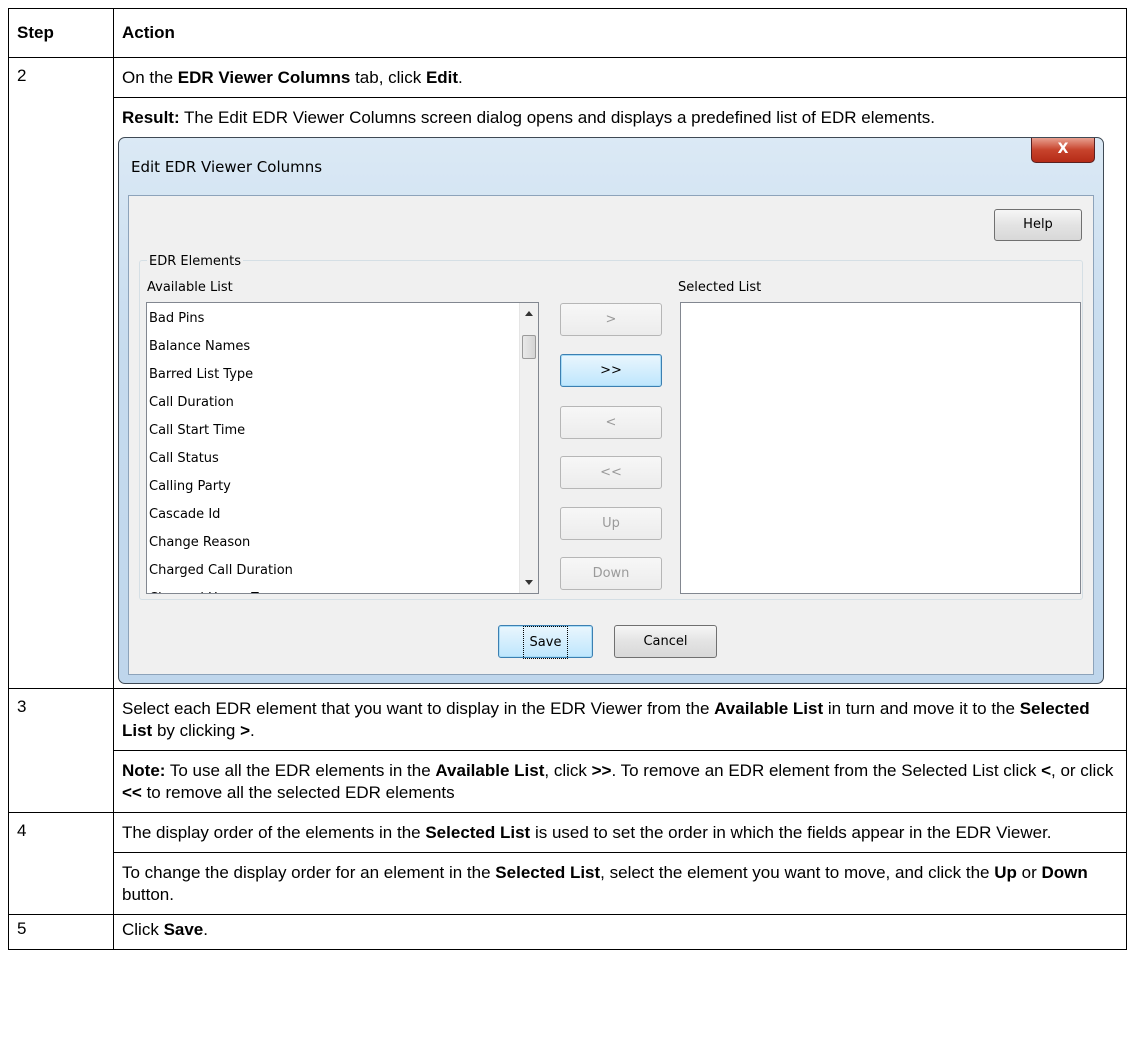 The width and height of the screenshot is (1134, 1051). Describe the element at coordinates (611, 370) in the screenshot. I see `add-all-button: >>` at that location.